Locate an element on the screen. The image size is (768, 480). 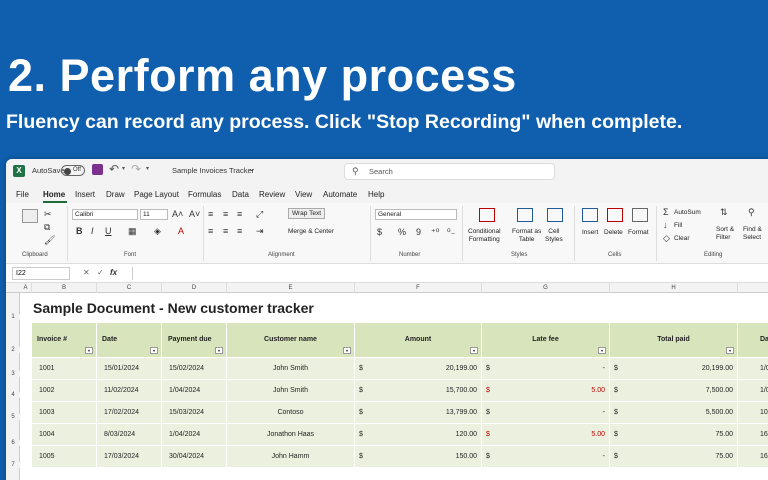
name-box: I22 is located at coordinates (41, 273).